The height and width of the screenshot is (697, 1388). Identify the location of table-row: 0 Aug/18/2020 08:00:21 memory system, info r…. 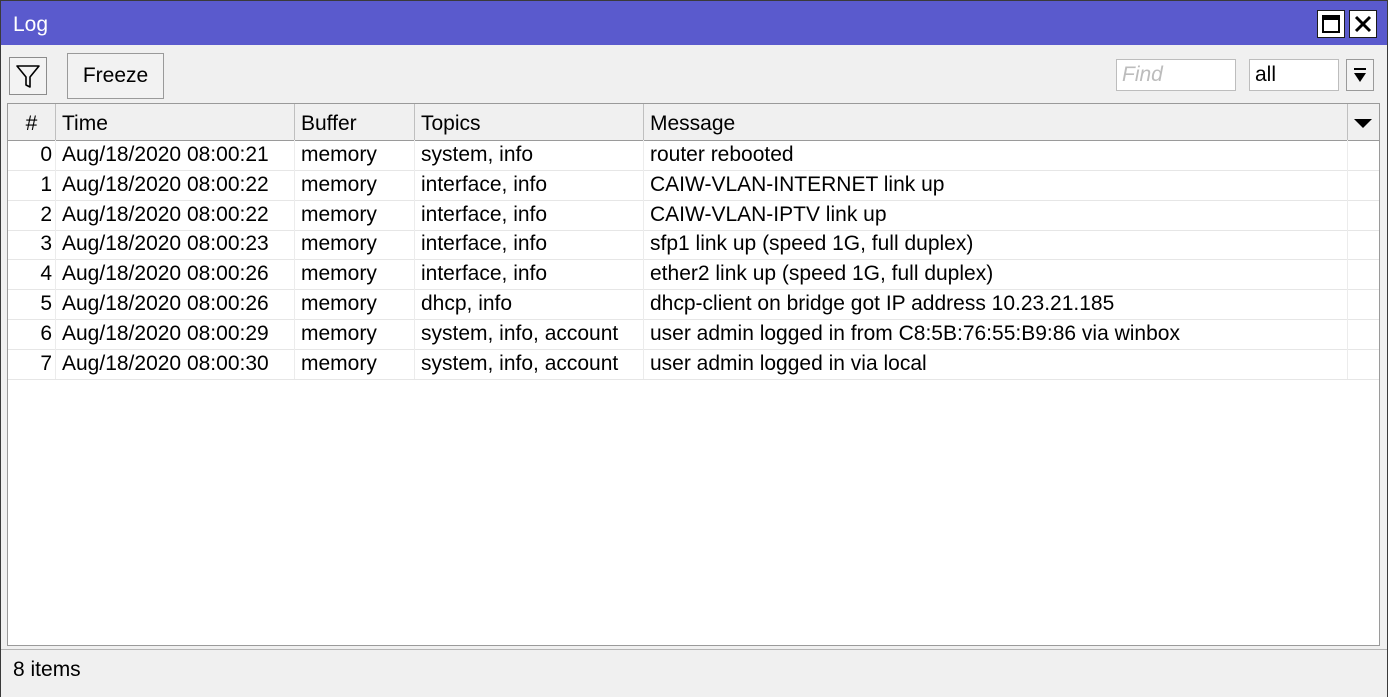
(693, 155).